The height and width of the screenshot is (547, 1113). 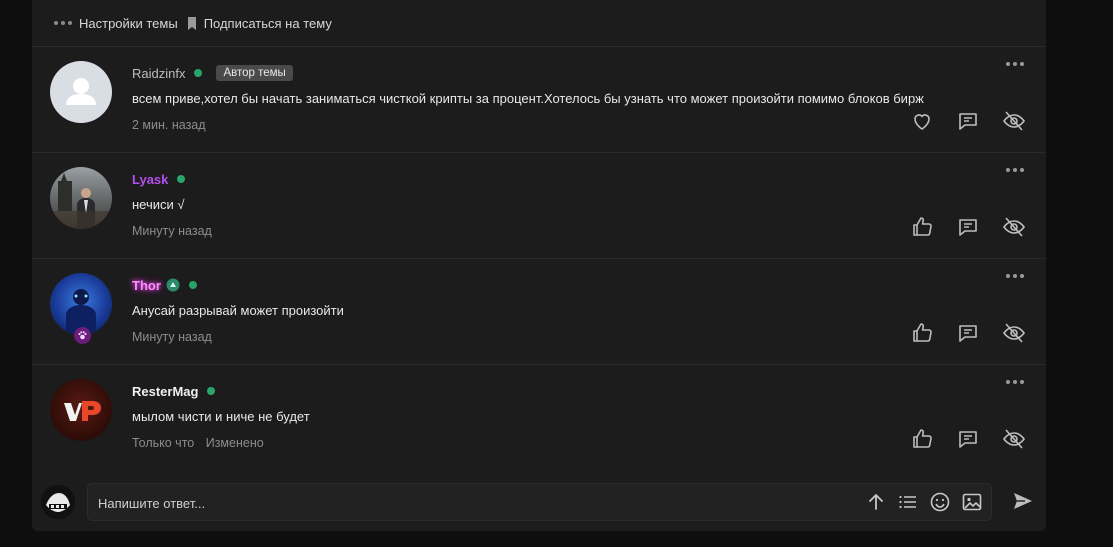 What do you see at coordinates (876, 502) in the screenshot?
I see `arrow-up-icon` at bounding box center [876, 502].